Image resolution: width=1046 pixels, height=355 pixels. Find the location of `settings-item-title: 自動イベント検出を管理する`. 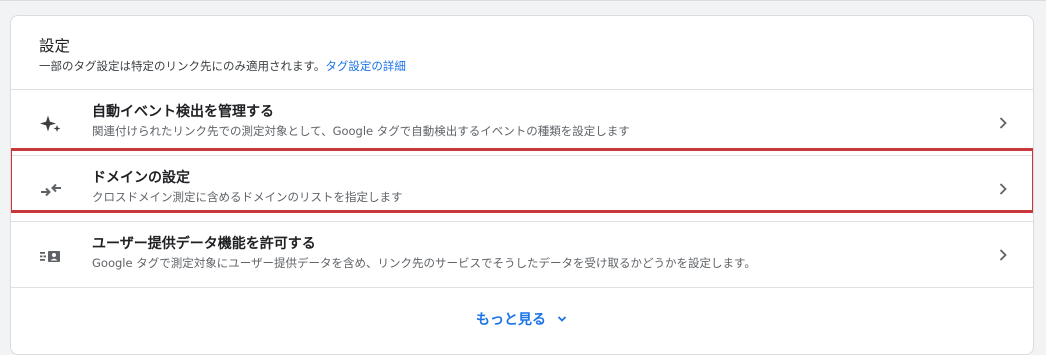

settings-item-title: 自動イベント検出を管理する is located at coordinates (183, 112).